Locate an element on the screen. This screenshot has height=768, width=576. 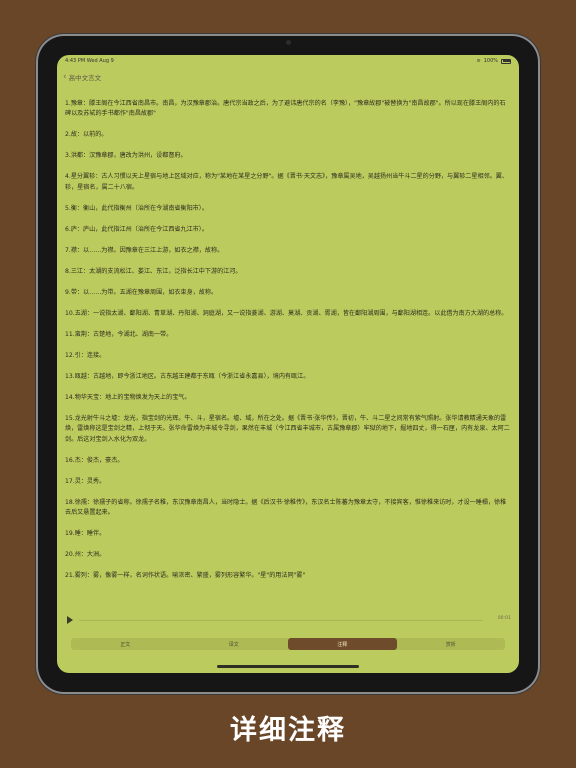
note-item: 7.襟：以……为襟。因豫章在三江上游，如衣之襟，故称。 is located at coordinates (144, 250).